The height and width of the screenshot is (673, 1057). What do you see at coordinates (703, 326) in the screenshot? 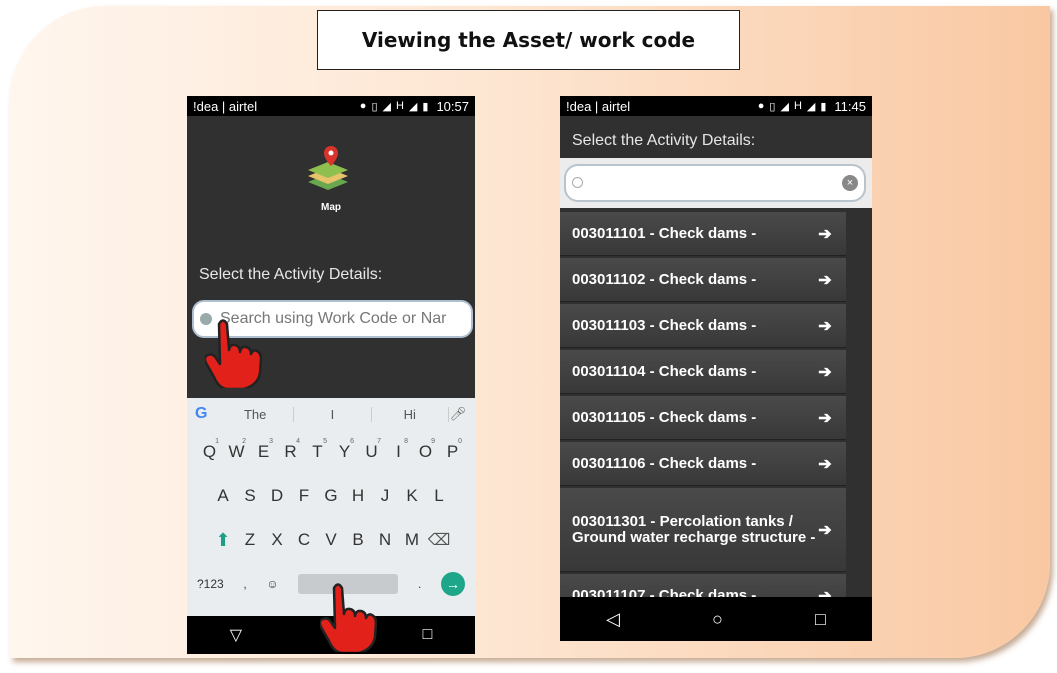
I see `activity-list-item: 003011103 - Check dams - ➔` at bounding box center [703, 326].